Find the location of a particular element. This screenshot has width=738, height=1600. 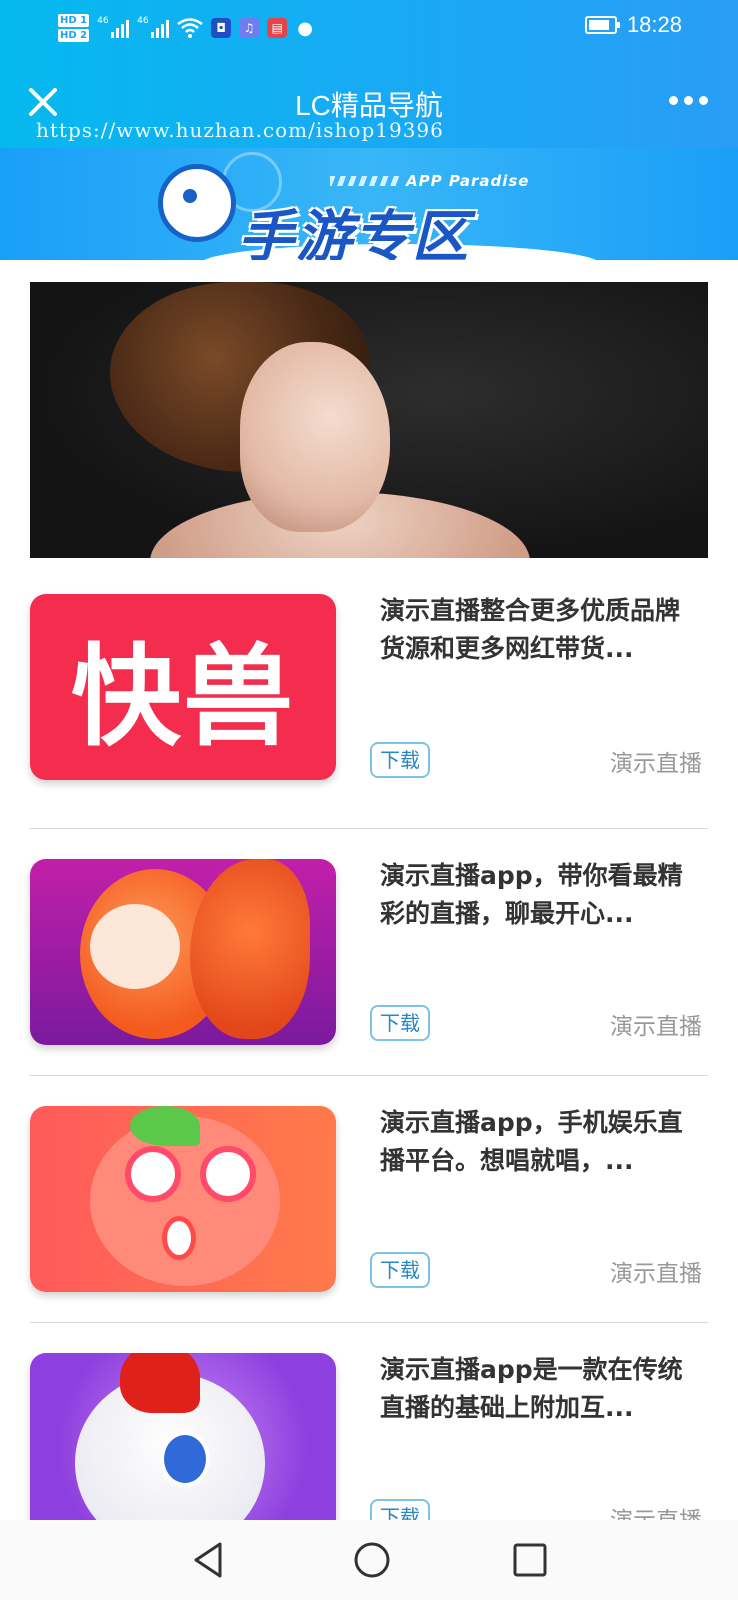

system-navigation-bar is located at coordinates (369, 1560).